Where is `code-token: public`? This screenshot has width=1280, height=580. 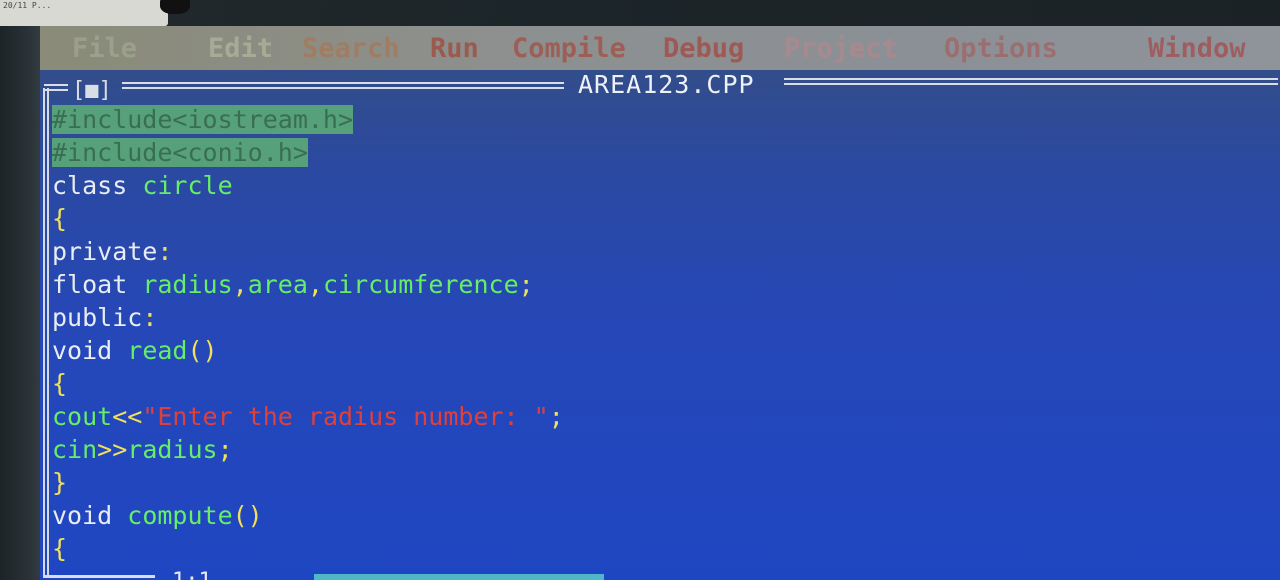 code-token: public is located at coordinates (97, 317).